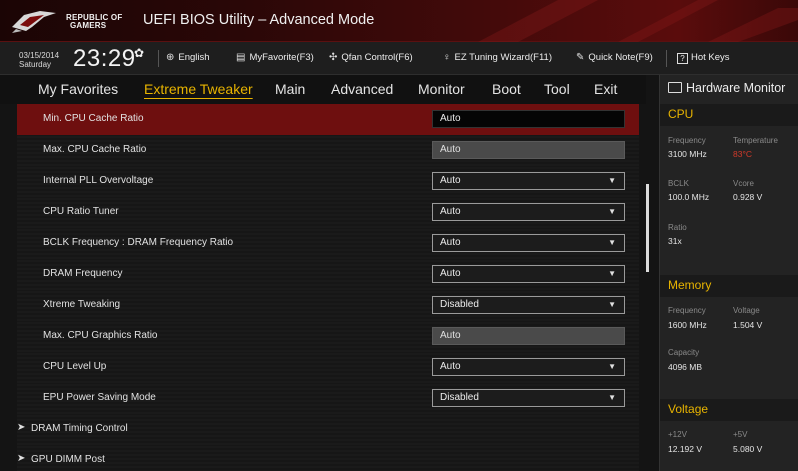  What do you see at coordinates (328, 367) in the screenshot?
I see `setting-row: CPU Level Up Auto ▼` at bounding box center [328, 367].